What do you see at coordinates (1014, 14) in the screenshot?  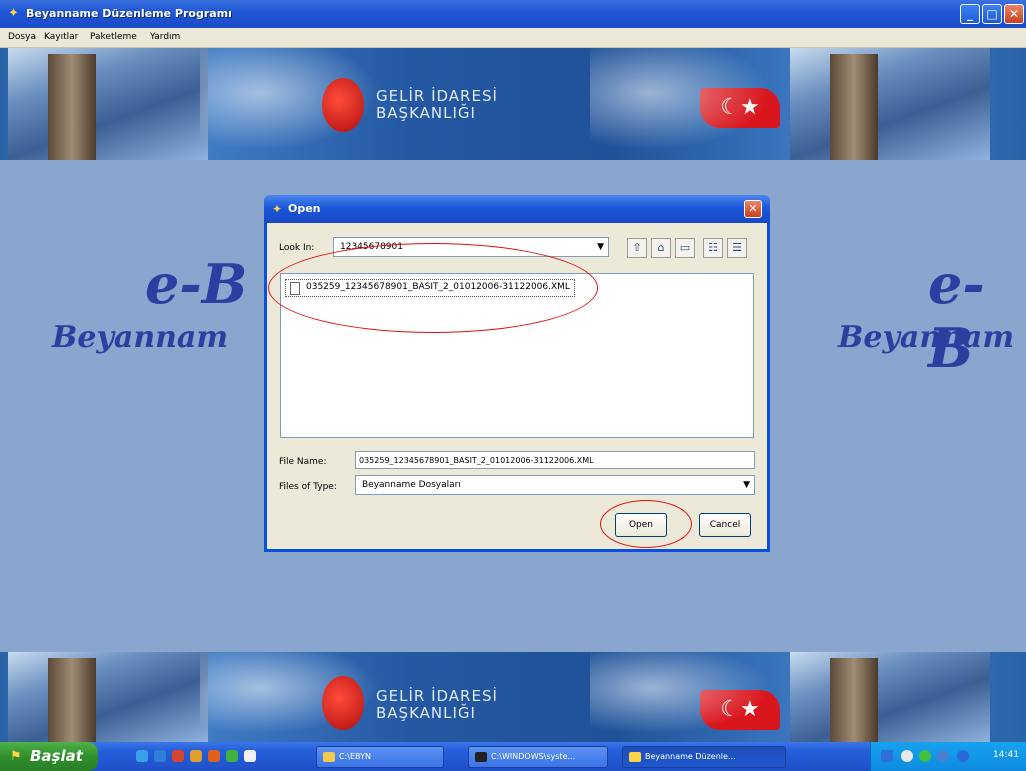 I see `close-button: ✕` at bounding box center [1014, 14].